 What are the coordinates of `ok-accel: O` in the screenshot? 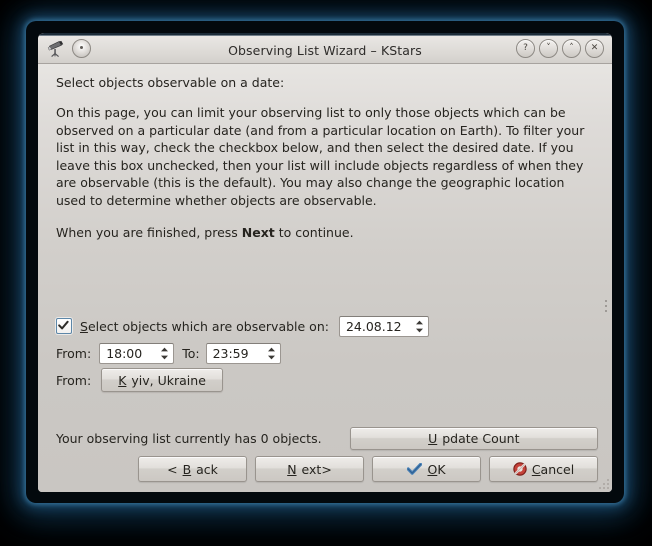 It's located at (432, 469).